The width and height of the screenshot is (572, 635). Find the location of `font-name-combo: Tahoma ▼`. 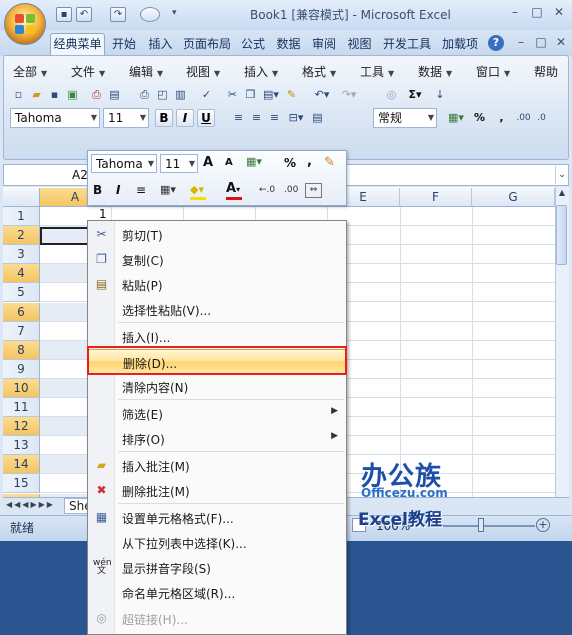

font-name-combo: Tahoma ▼ is located at coordinates (55, 118).